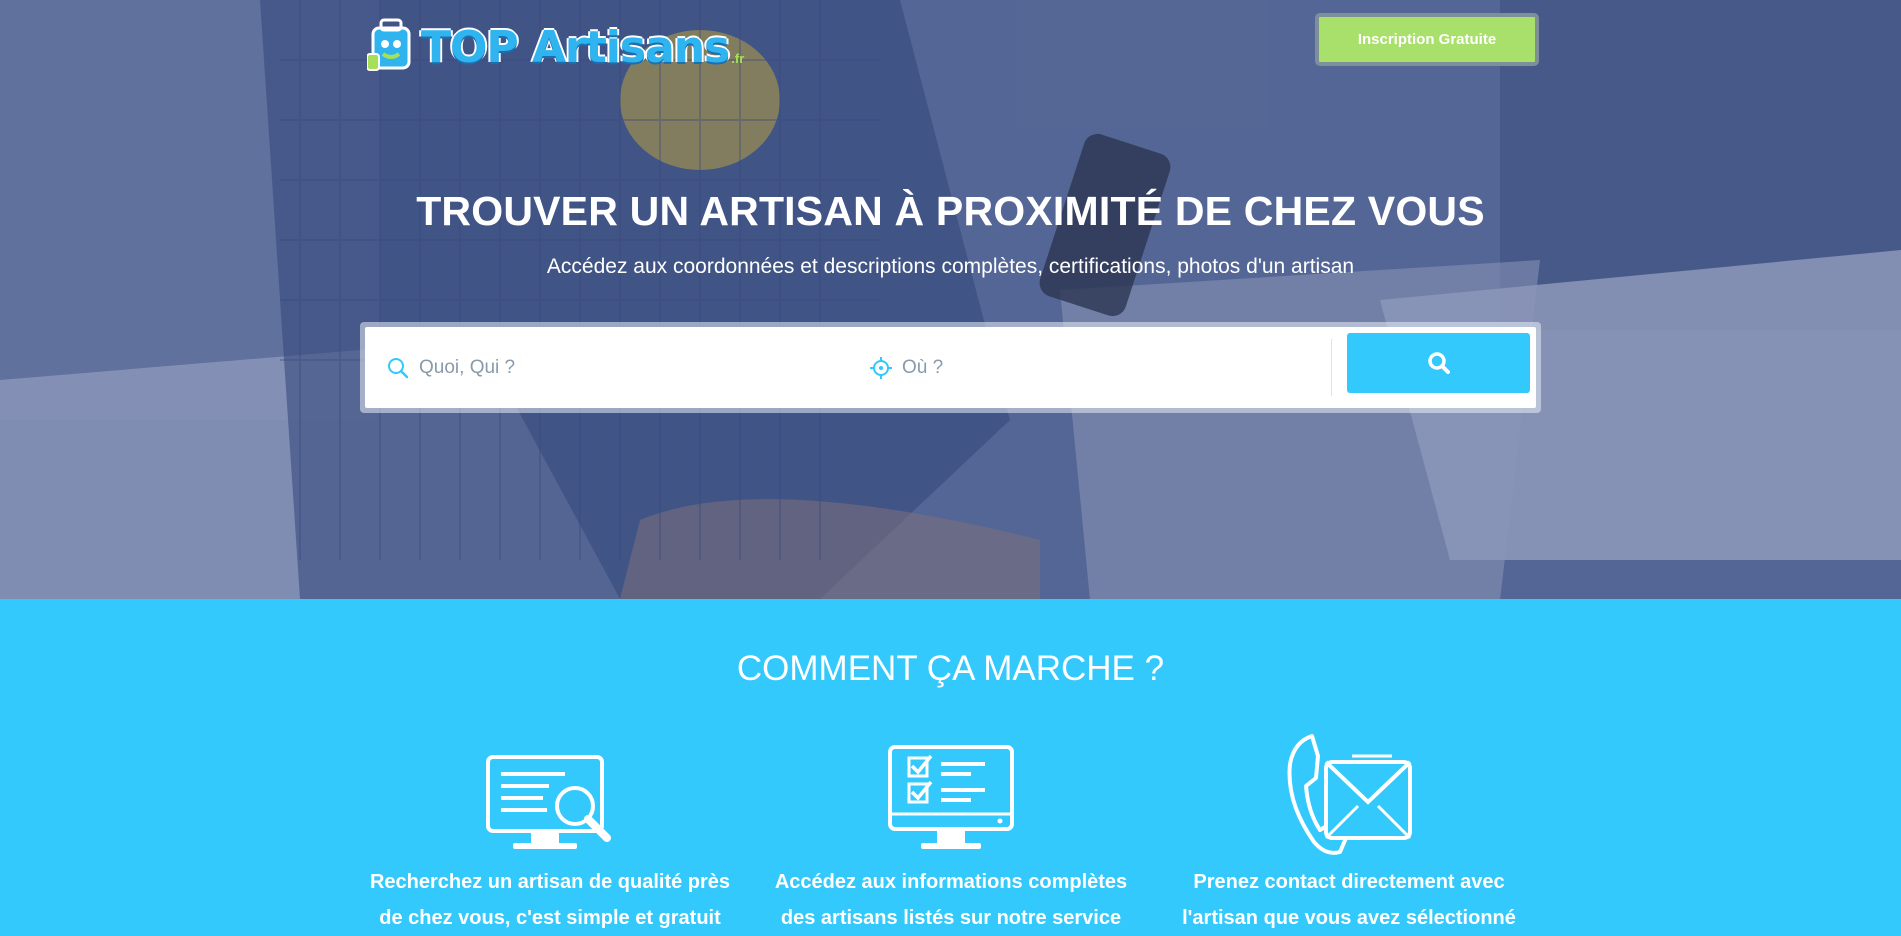  Describe the element at coordinates (1349, 918) in the screenshot. I see `step-line-2: l'artisan que vous avez sélectionné` at that location.